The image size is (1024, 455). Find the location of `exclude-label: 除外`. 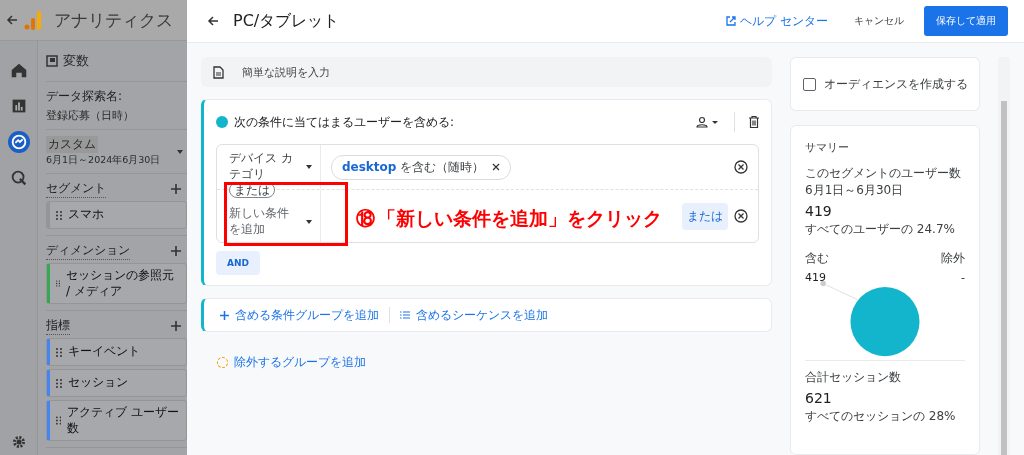

exclude-label: 除外 is located at coordinates (953, 258).